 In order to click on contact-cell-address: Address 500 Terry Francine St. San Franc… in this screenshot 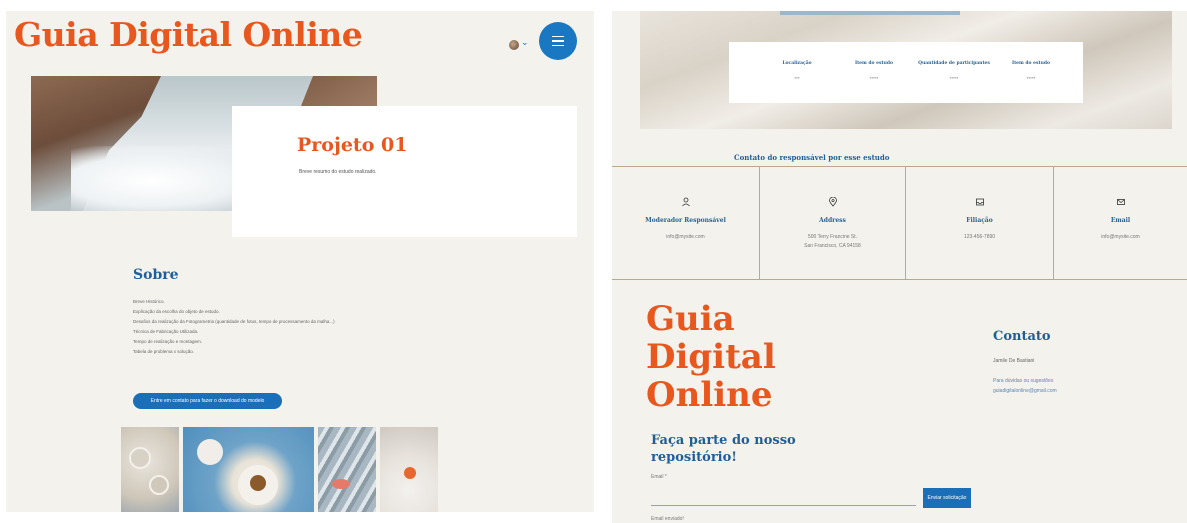, I will do `click(833, 223)`.